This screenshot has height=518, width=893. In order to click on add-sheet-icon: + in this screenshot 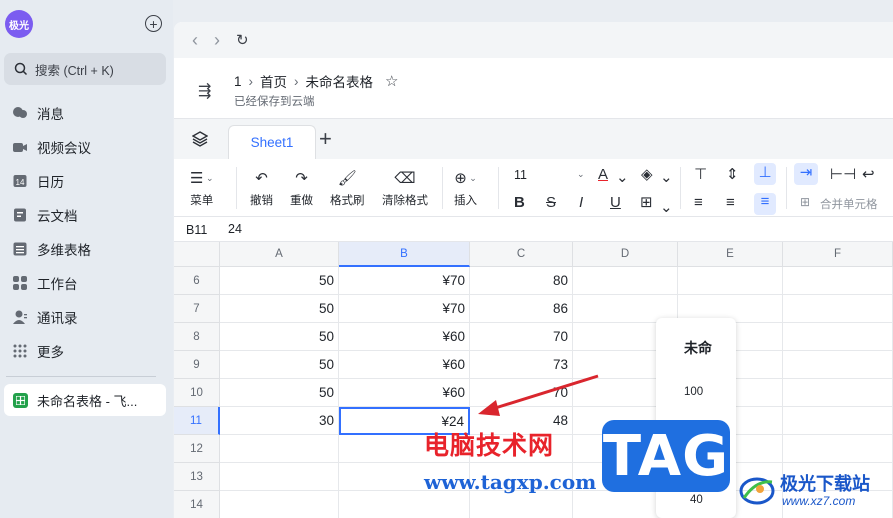, I will do `click(325, 139)`.